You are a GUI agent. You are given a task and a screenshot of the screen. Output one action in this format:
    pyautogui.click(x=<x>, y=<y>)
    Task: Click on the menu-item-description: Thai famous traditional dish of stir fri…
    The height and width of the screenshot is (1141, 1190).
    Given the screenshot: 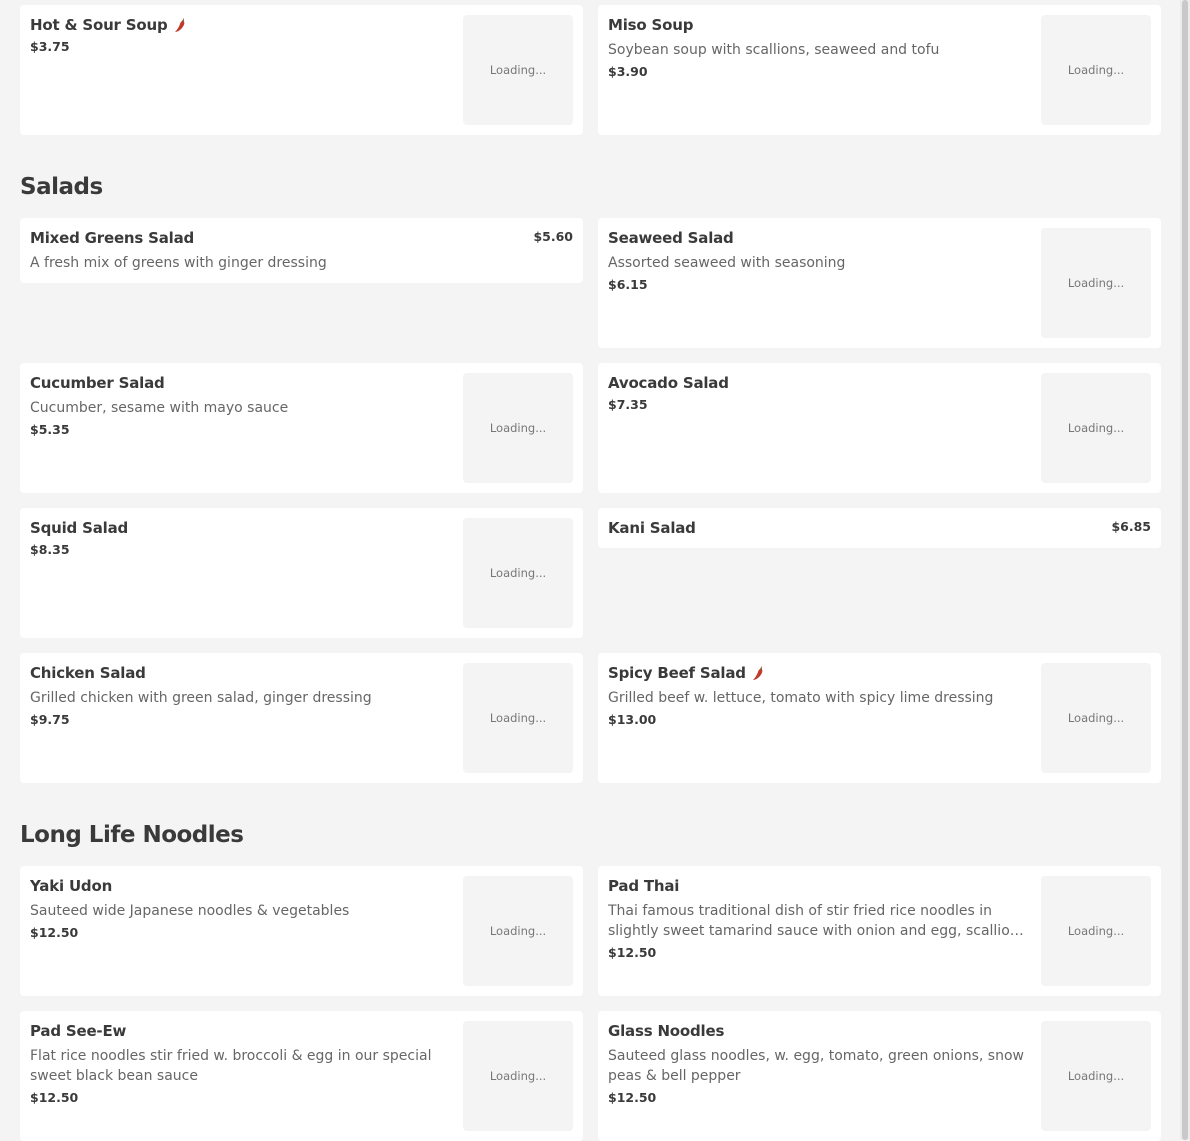 What is the action you would take?
    pyautogui.click(x=816, y=921)
    